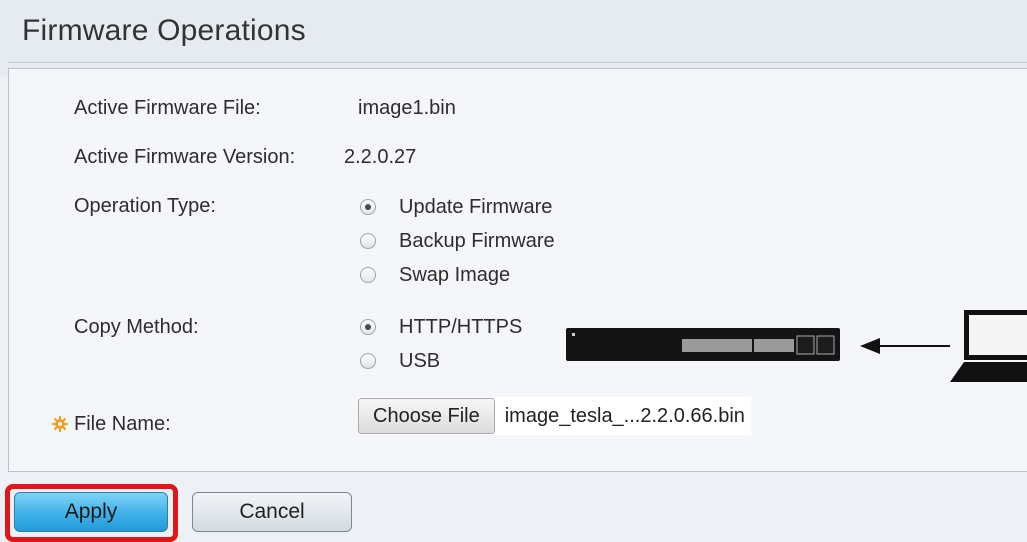 The height and width of the screenshot is (542, 1027). Describe the element at coordinates (517, 62) in the screenshot. I see `title-divider` at that location.